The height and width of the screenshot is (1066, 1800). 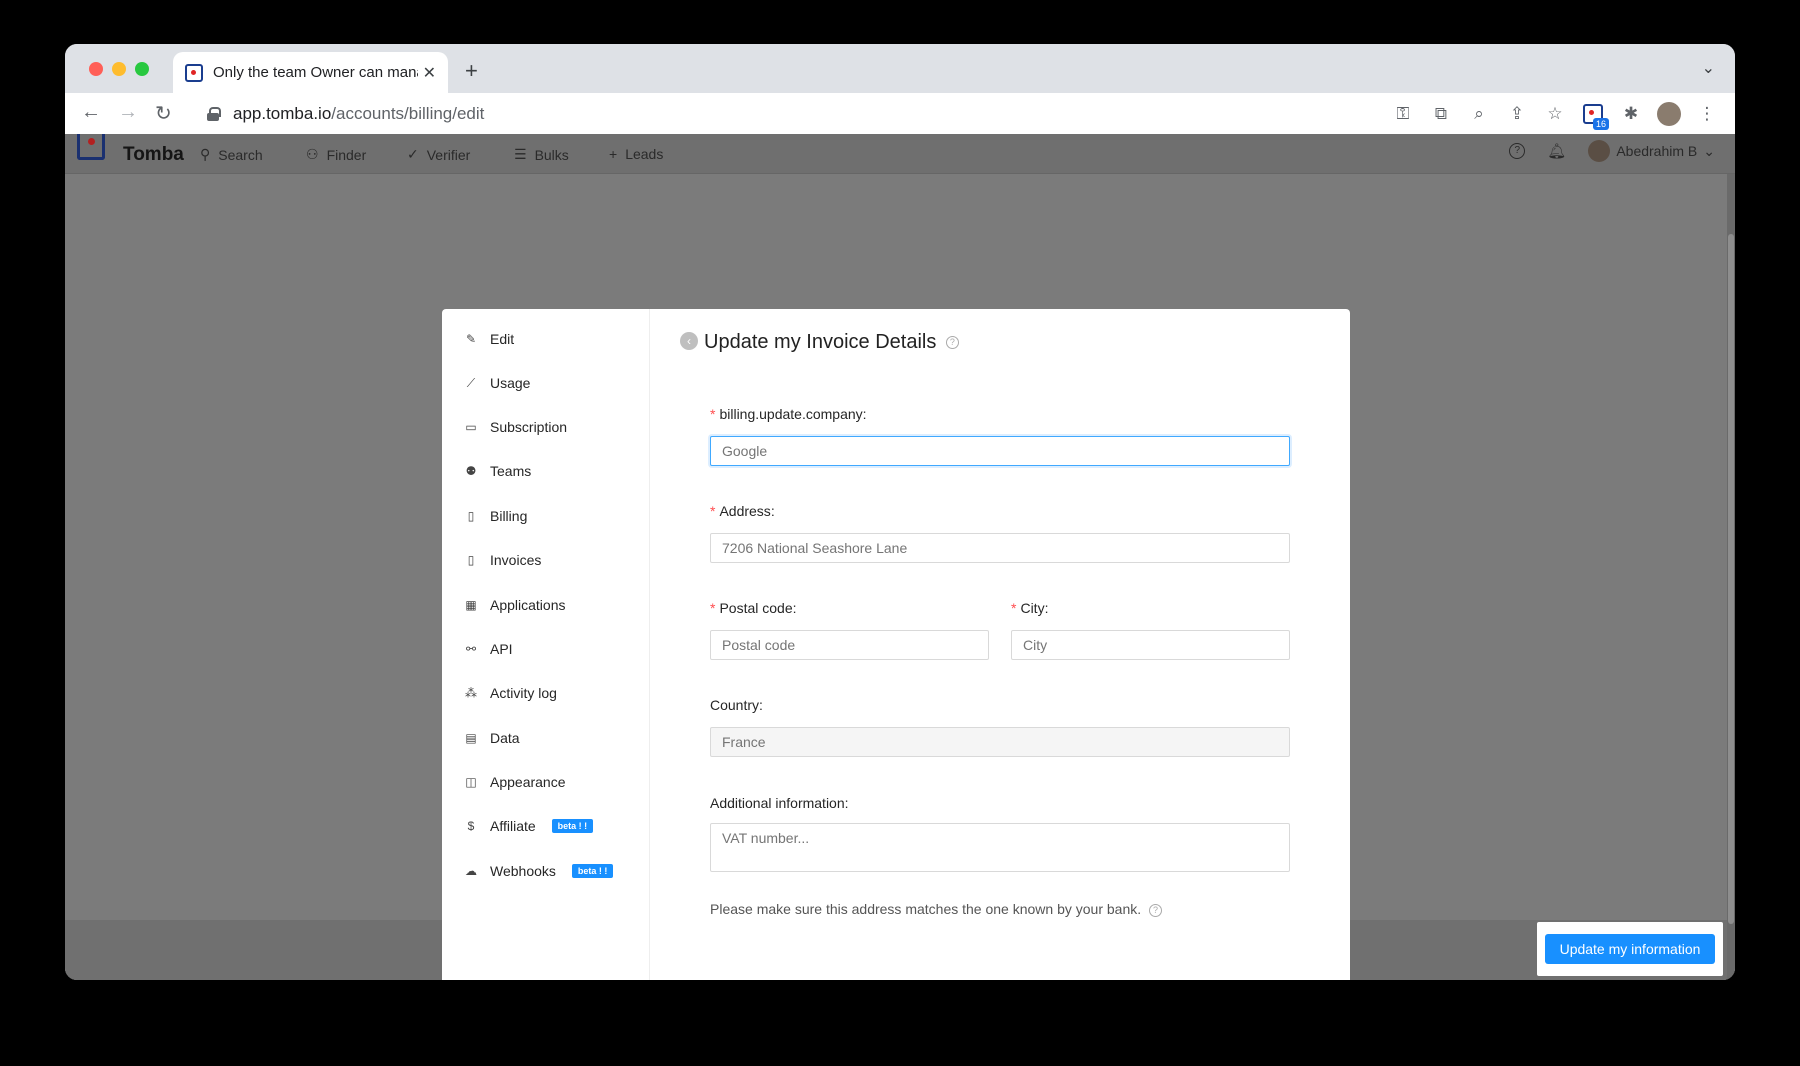 I want to click on brand-name: Tomba, so click(x=153, y=155).